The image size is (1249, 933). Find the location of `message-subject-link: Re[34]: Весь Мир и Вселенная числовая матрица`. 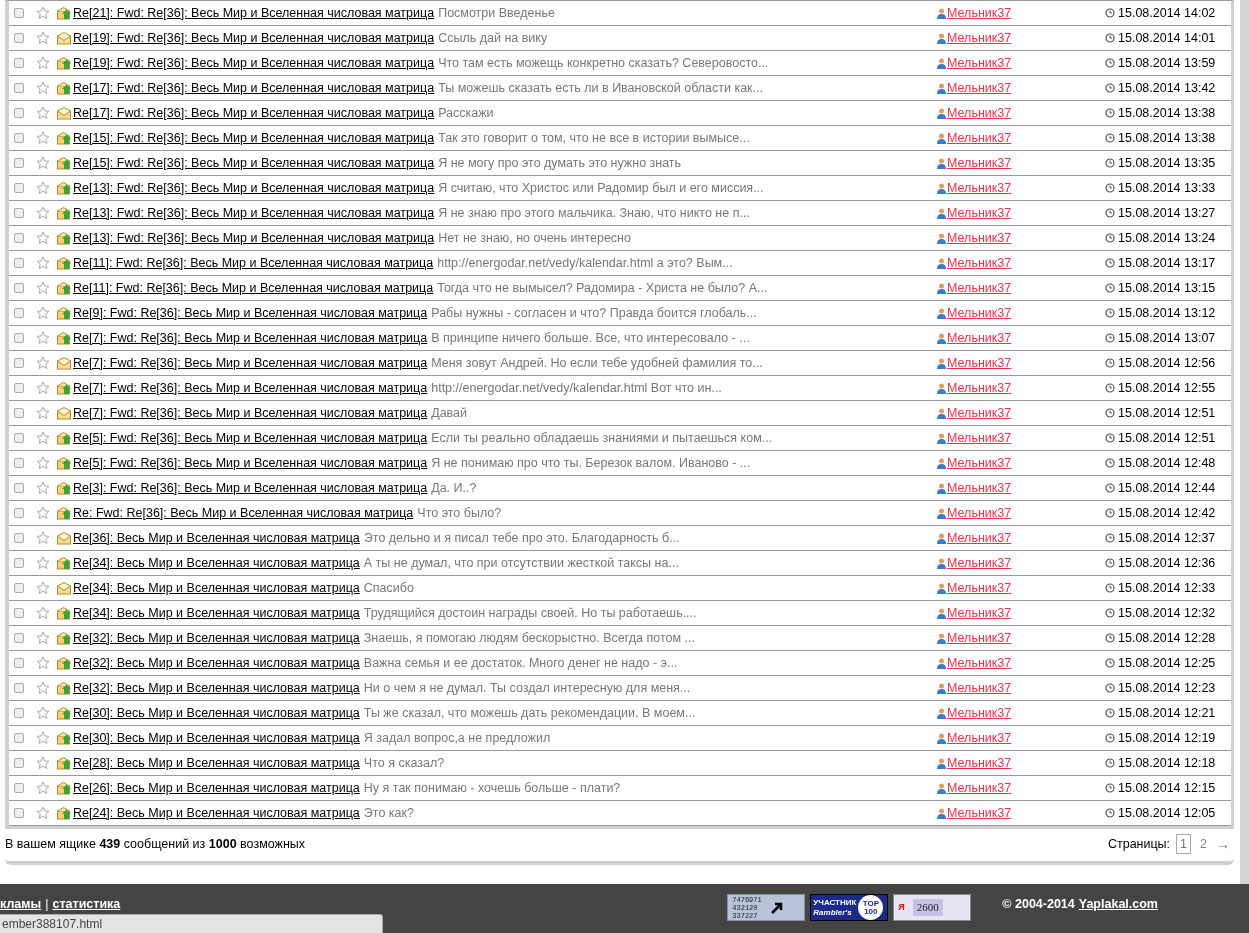

message-subject-link: Re[34]: Весь Мир и Вселенная числовая матрица is located at coordinates (216, 612).